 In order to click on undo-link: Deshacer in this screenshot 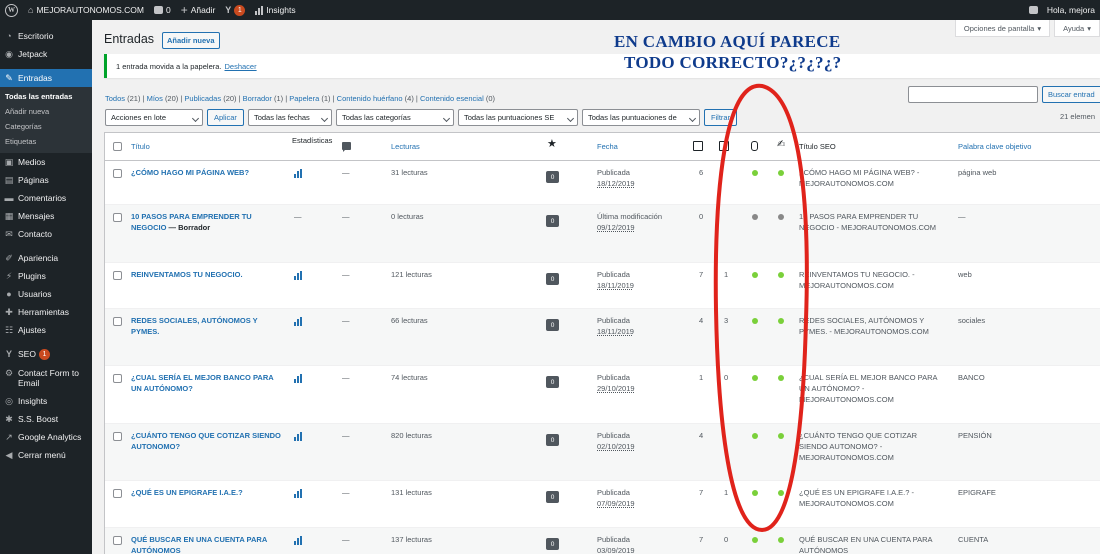, I will do `click(241, 66)`.